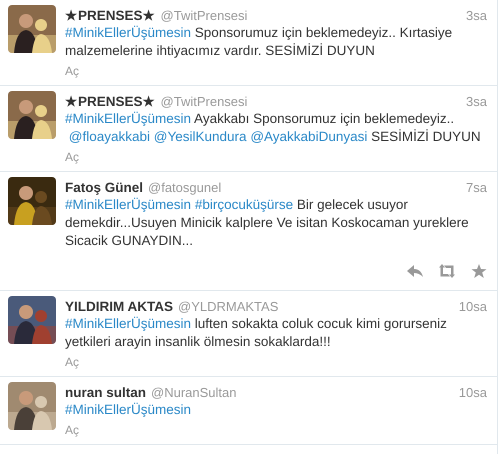 Image resolution: width=500 pixels, height=454 pixels. I want to click on retweet-icon, so click(447, 271).